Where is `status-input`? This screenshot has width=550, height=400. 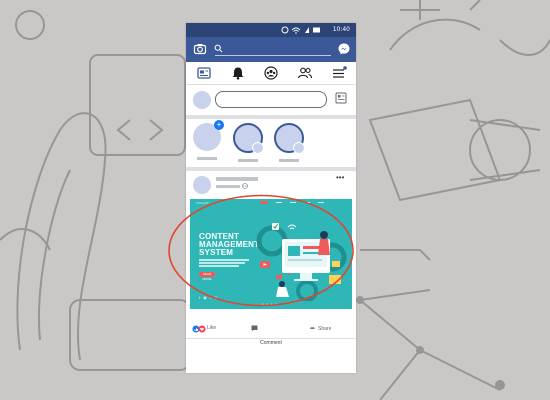
status-input is located at coordinates (271, 99).